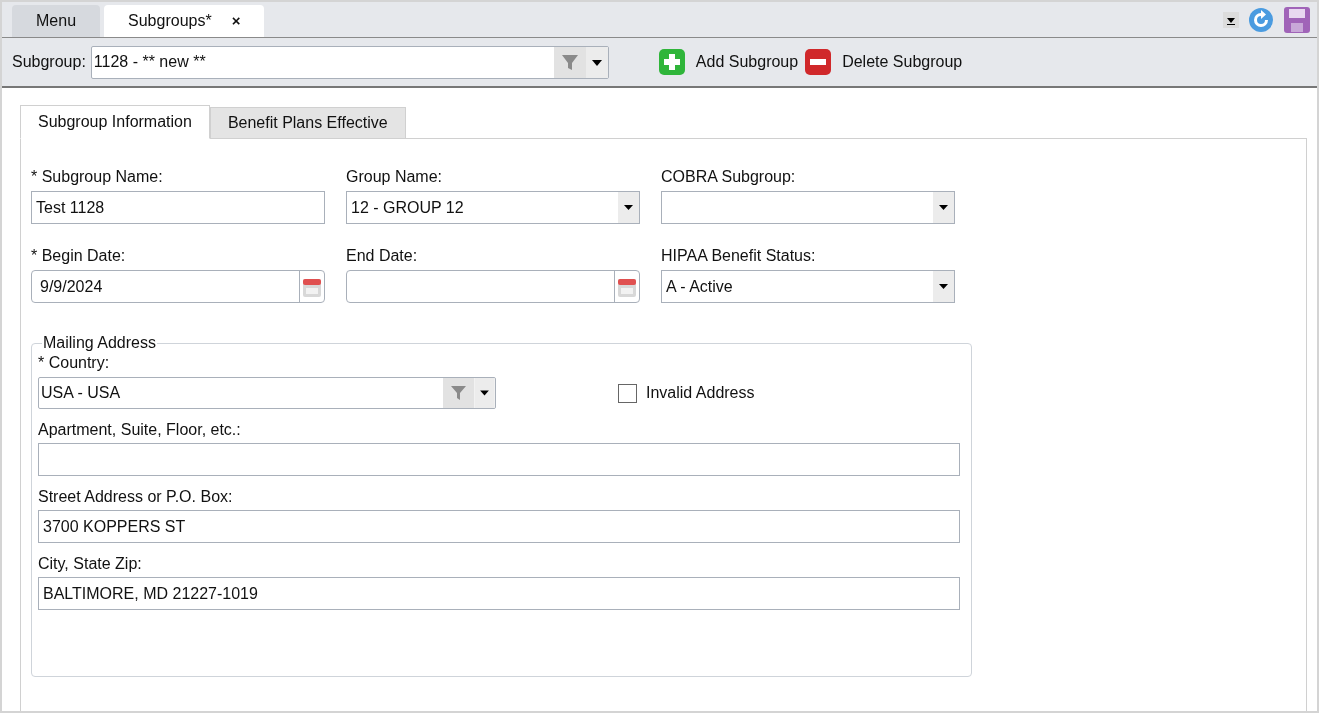 This screenshot has height=713, width=1319. What do you see at coordinates (395, 177) in the screenshot?
I see `field-label: Group Name:` at bounding box center [395, 177].